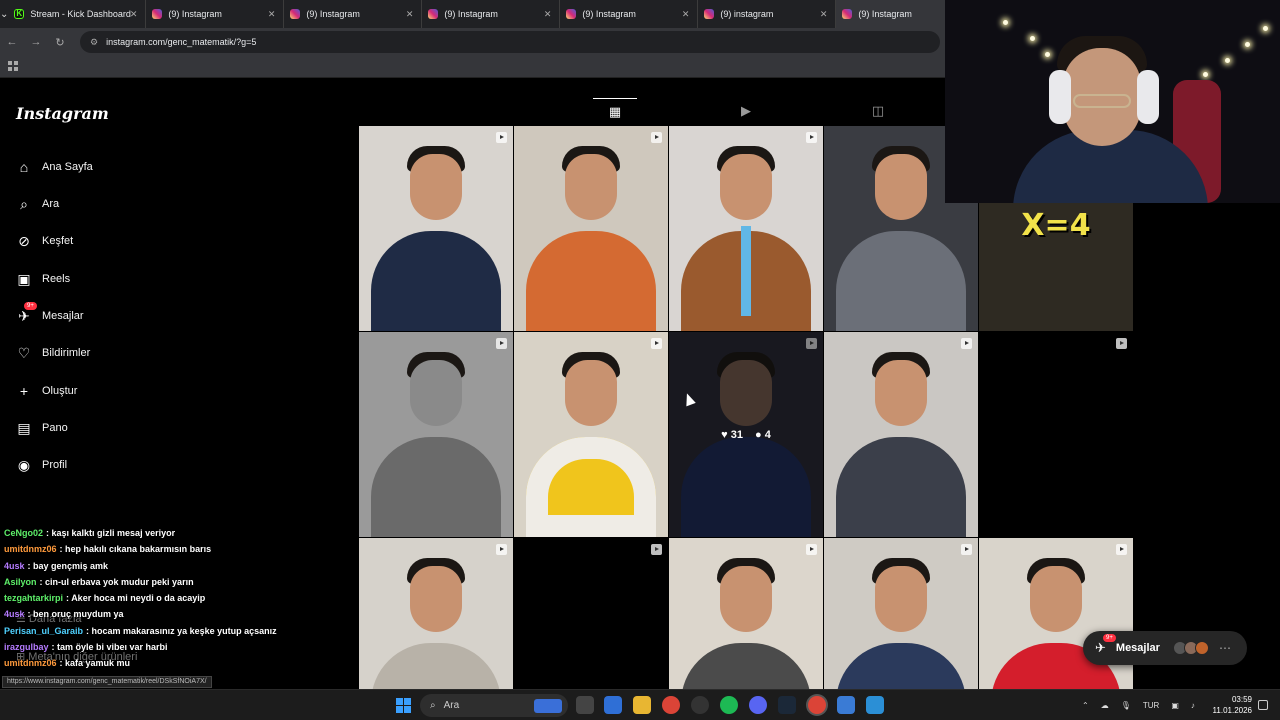 This screenshot has height=720, width=1280. What do you see at coordinates (1151, 705) in the screenshot?
I see `language-indicator: TUR` at bounding box center [1151, 705].